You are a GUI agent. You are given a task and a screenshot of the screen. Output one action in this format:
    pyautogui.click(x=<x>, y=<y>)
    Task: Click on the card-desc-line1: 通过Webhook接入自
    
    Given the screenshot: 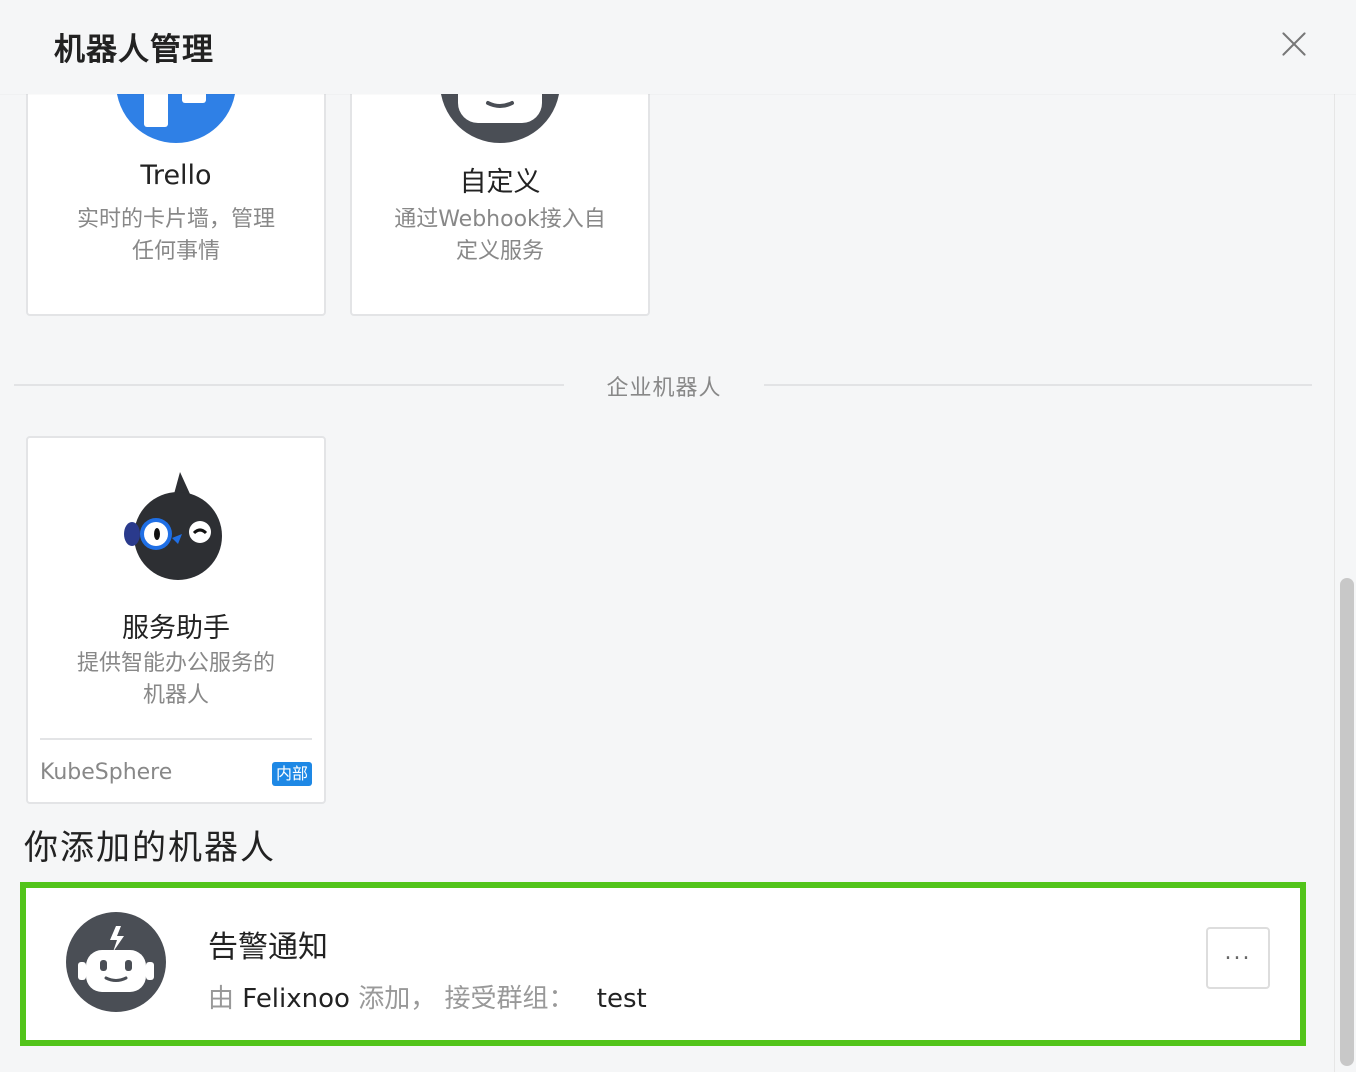 What is the action you would take?
    pyautogui.click(x=500, y=219)
    